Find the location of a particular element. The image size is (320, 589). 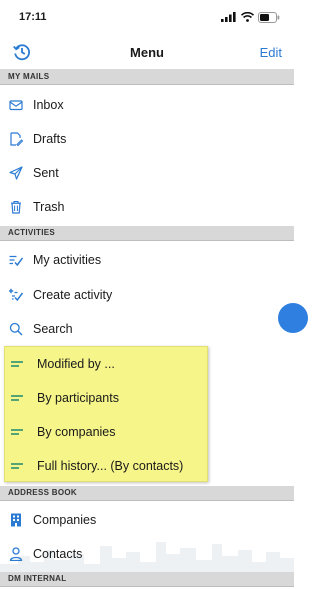

menu-item-label: Inbox is located at coordinates (48, 105).